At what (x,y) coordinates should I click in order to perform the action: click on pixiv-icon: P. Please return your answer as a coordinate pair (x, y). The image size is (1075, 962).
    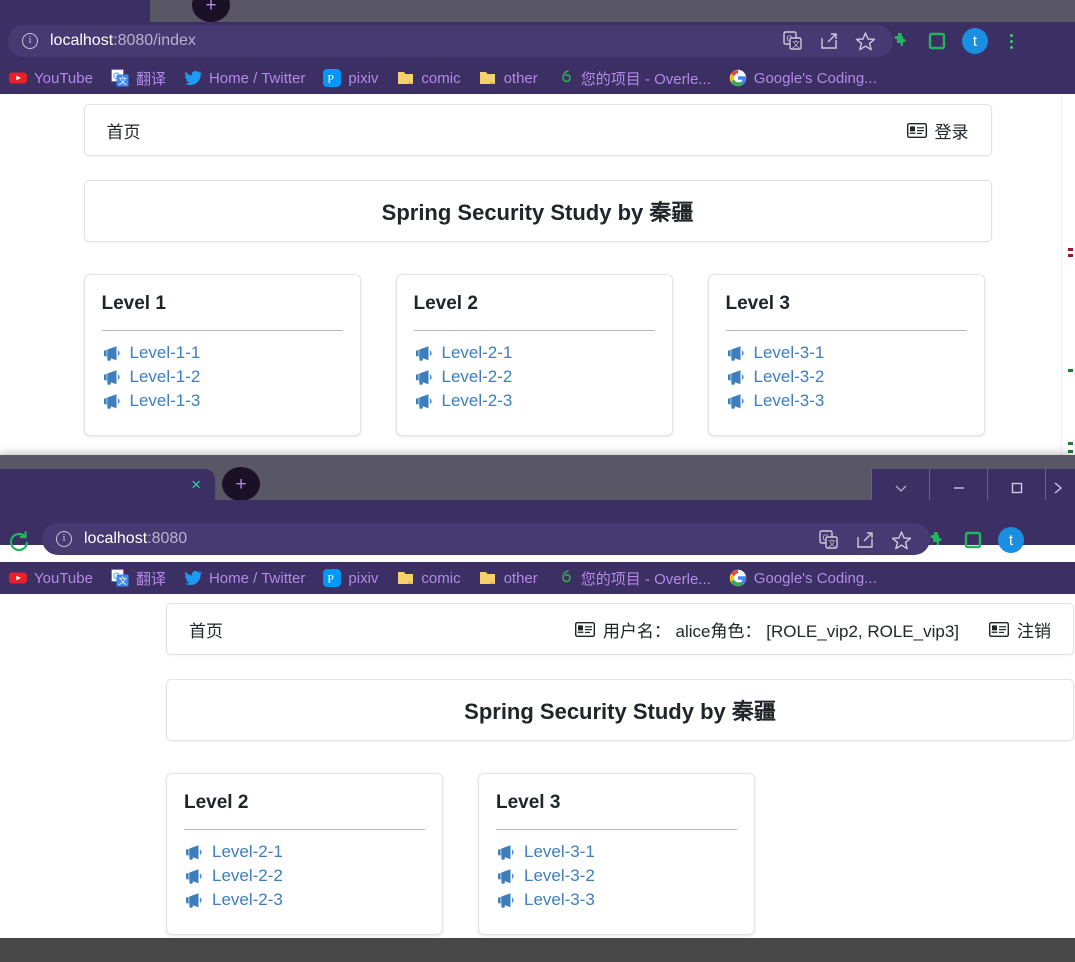
    Looking at the image, I should click on (332, 578).